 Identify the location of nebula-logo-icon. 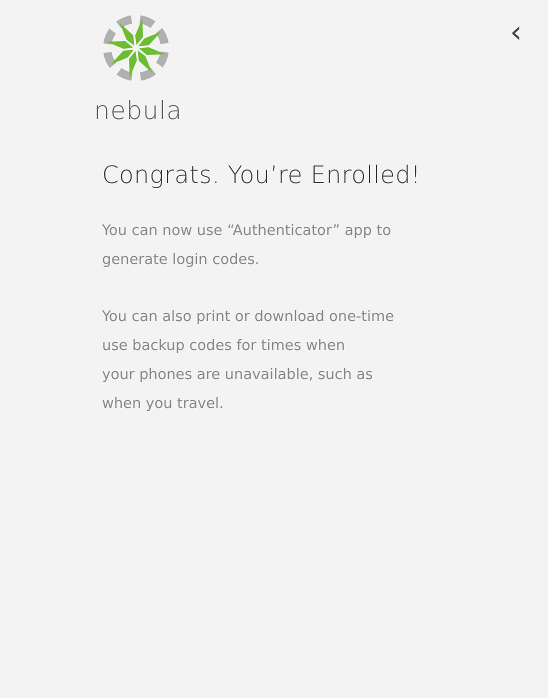
(136, 48).